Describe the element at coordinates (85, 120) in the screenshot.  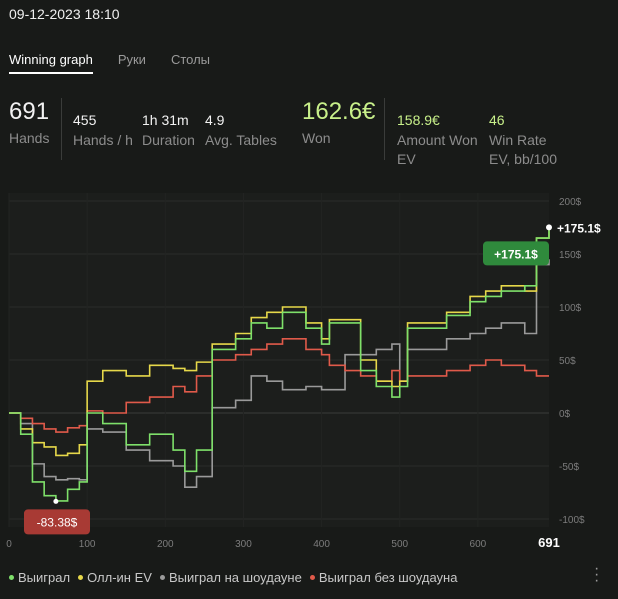
I see `stat-hands-per-hour-value: 455` at that location.